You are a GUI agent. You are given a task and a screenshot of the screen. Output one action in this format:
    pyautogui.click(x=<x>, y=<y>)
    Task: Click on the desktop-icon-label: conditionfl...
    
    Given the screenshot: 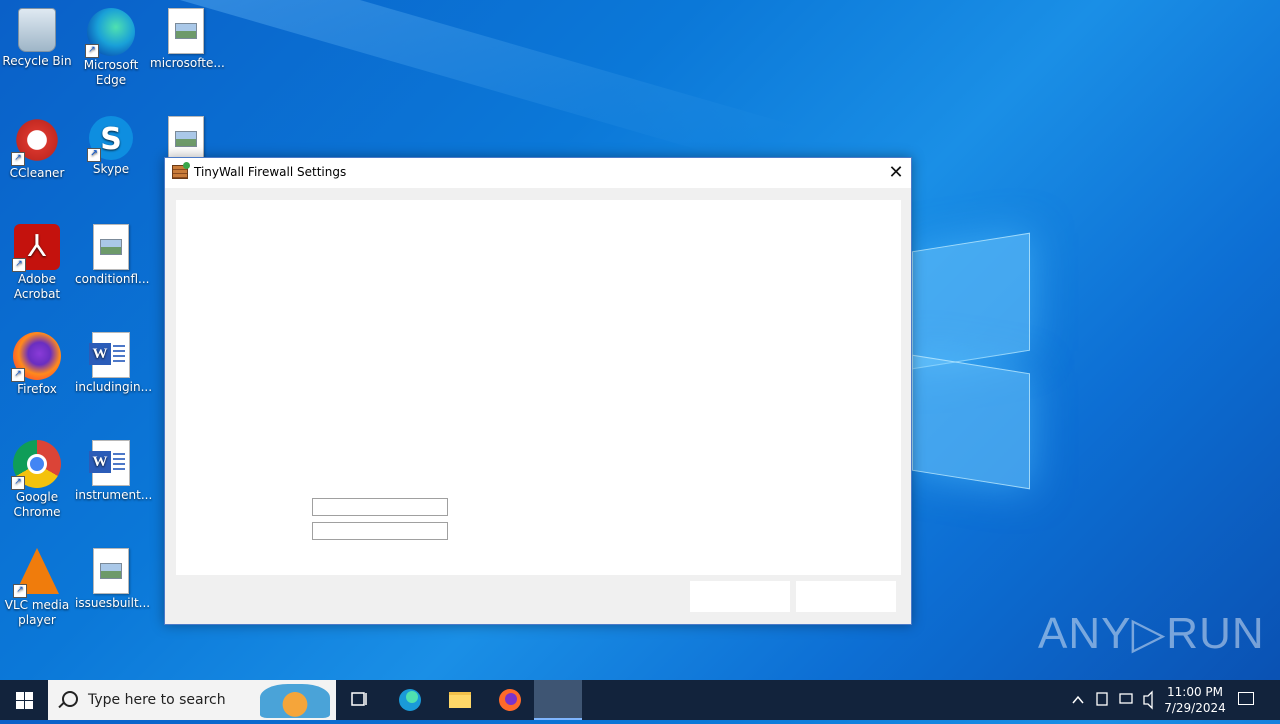 What is the action you would take?
    pyautogui.click(x=112, y=279)
    